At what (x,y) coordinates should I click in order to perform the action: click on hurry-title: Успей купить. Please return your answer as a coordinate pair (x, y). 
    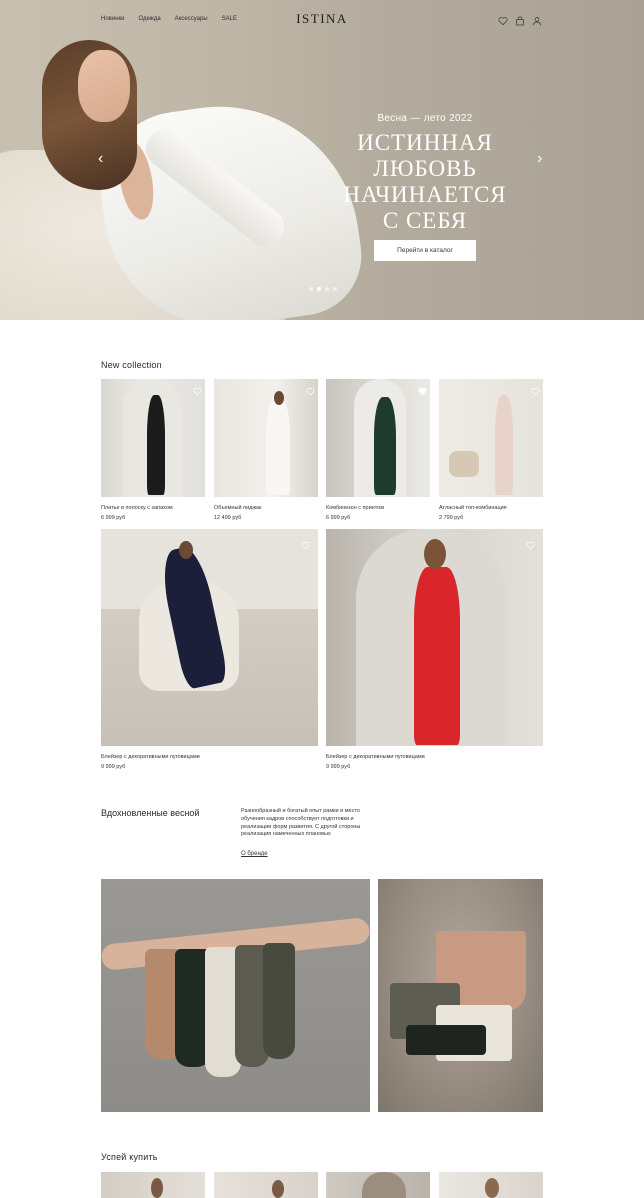
    Looking at the image, I should click on (129, 1157).